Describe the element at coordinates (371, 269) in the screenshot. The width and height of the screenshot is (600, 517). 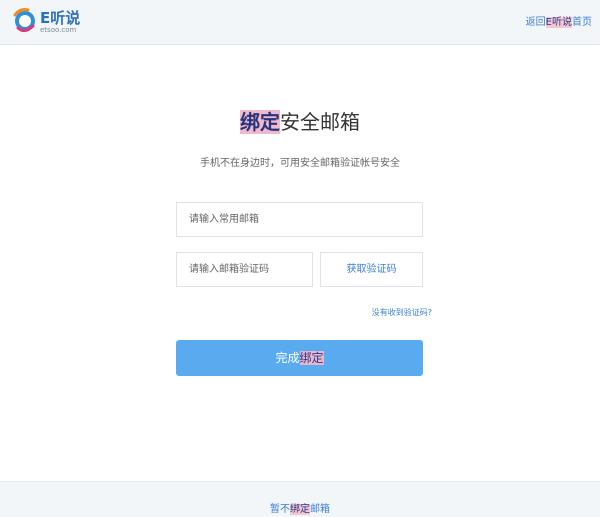
I see `get-code-button: 获取验证码` at that location.